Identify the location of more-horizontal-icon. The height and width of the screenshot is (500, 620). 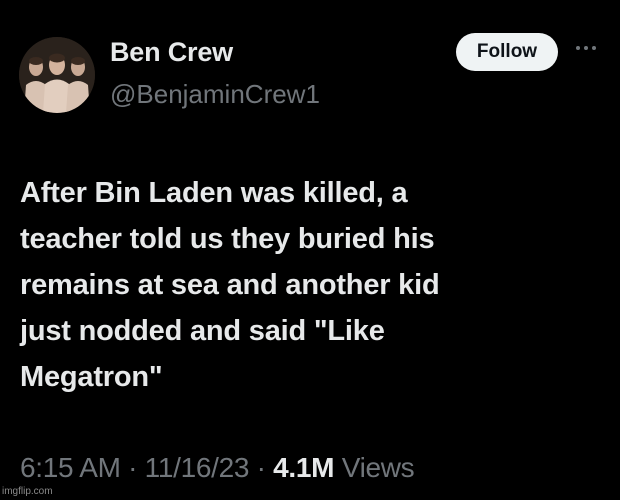
(586, 48).